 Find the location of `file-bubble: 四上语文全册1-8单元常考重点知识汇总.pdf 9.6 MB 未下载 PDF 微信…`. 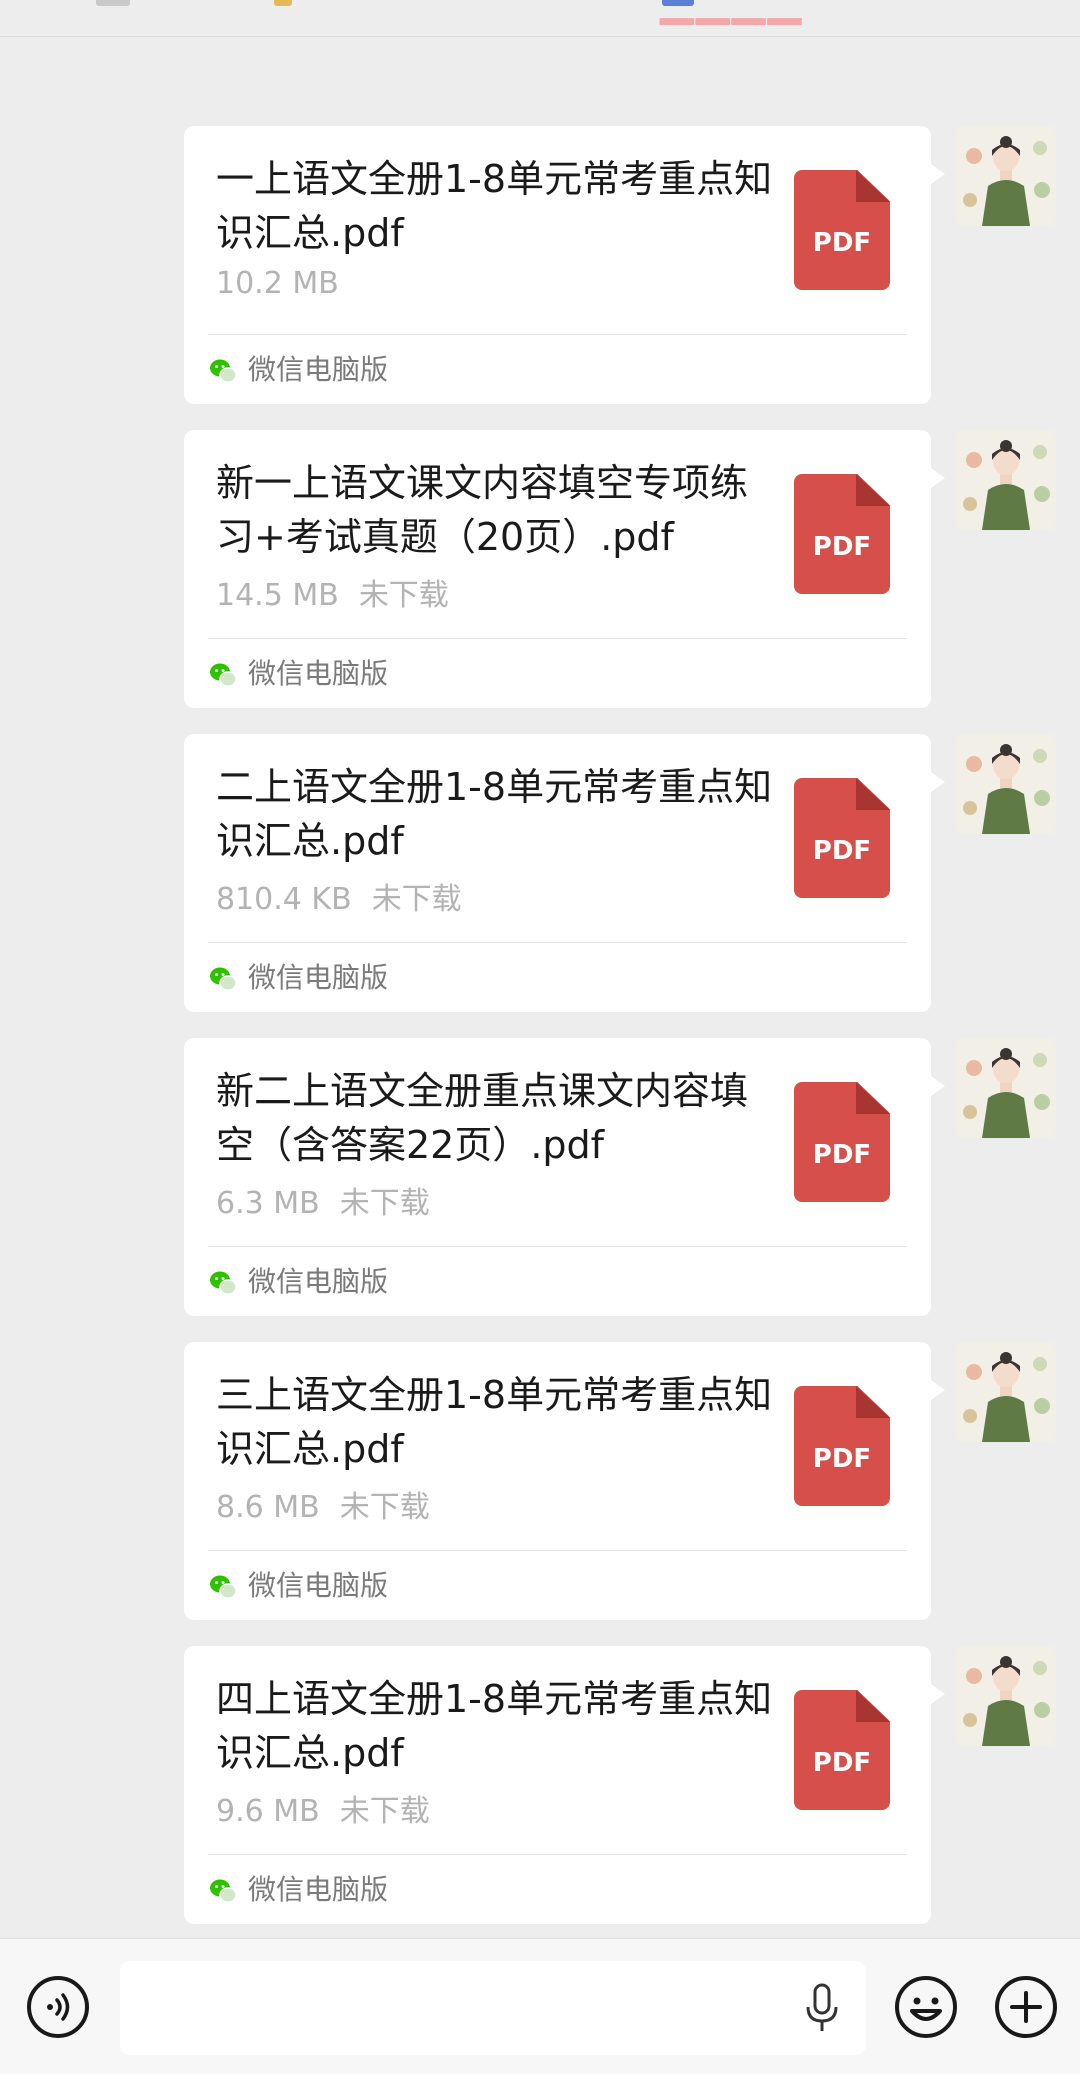

file-bubble: 四上语文全册1-8单元常考重点知识汇总.pdf 9.6 MB 未下载 PDF 微信… is located at coordinates (564, 1785).